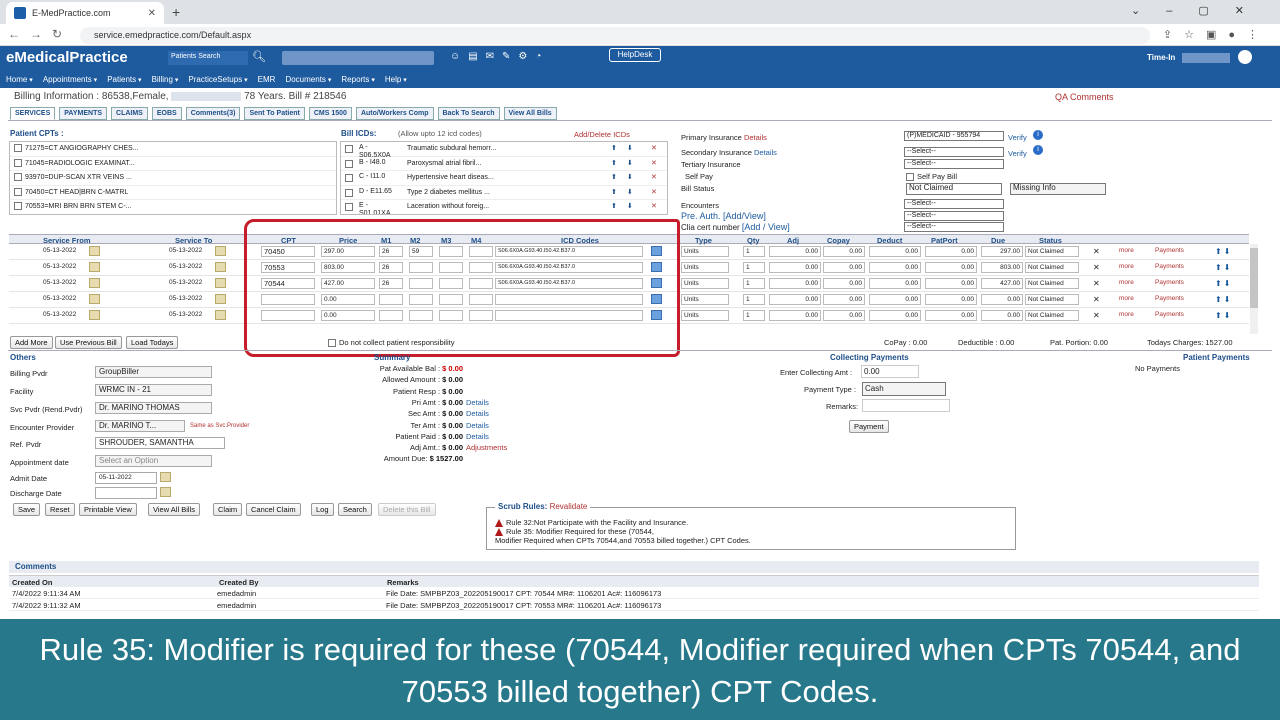 This screenshot has height=720, width=1280. I want to click on scrollbar-thumb, so click(1254, 278).